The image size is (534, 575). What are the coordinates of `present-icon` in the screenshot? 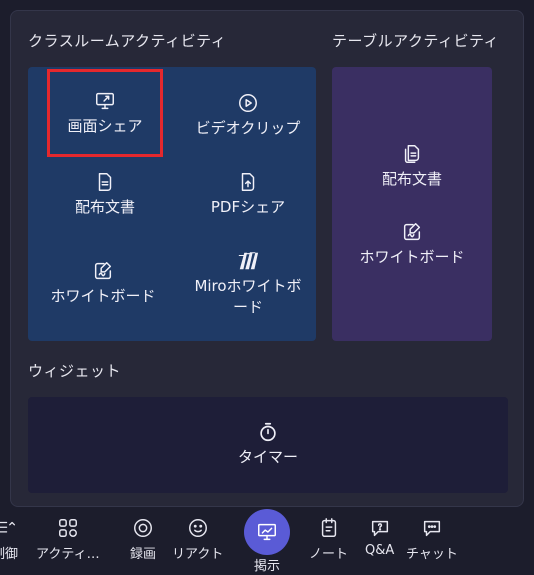 It's located at (267, 532).